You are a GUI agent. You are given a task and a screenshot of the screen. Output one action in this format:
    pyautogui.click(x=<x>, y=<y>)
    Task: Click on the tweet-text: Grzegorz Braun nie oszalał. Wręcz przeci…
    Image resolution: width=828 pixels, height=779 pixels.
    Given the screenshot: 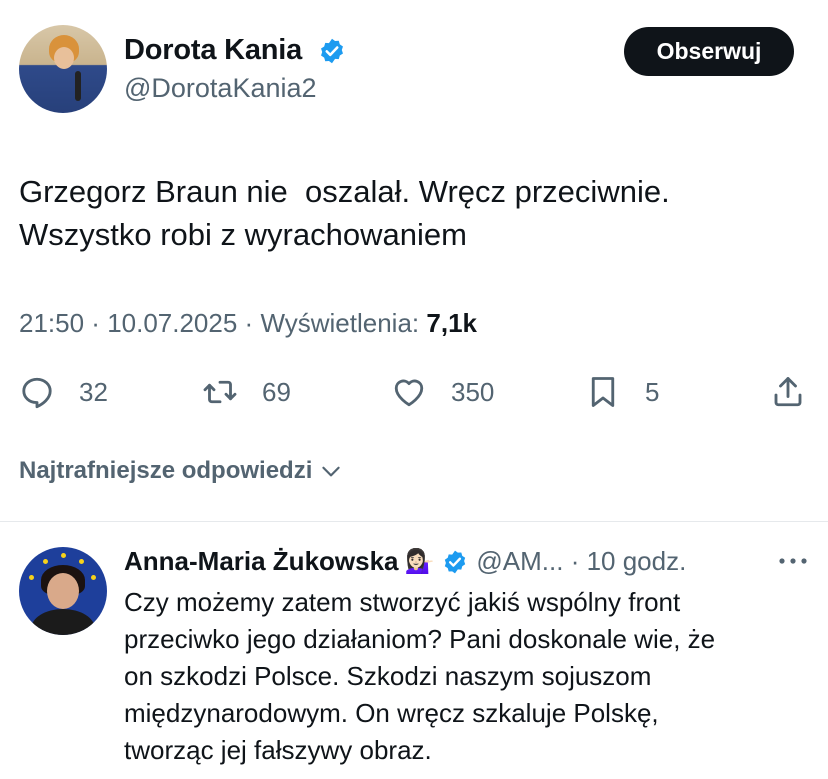 What is the action you would take?
    pyautogui.click(x=344, y=213)
    